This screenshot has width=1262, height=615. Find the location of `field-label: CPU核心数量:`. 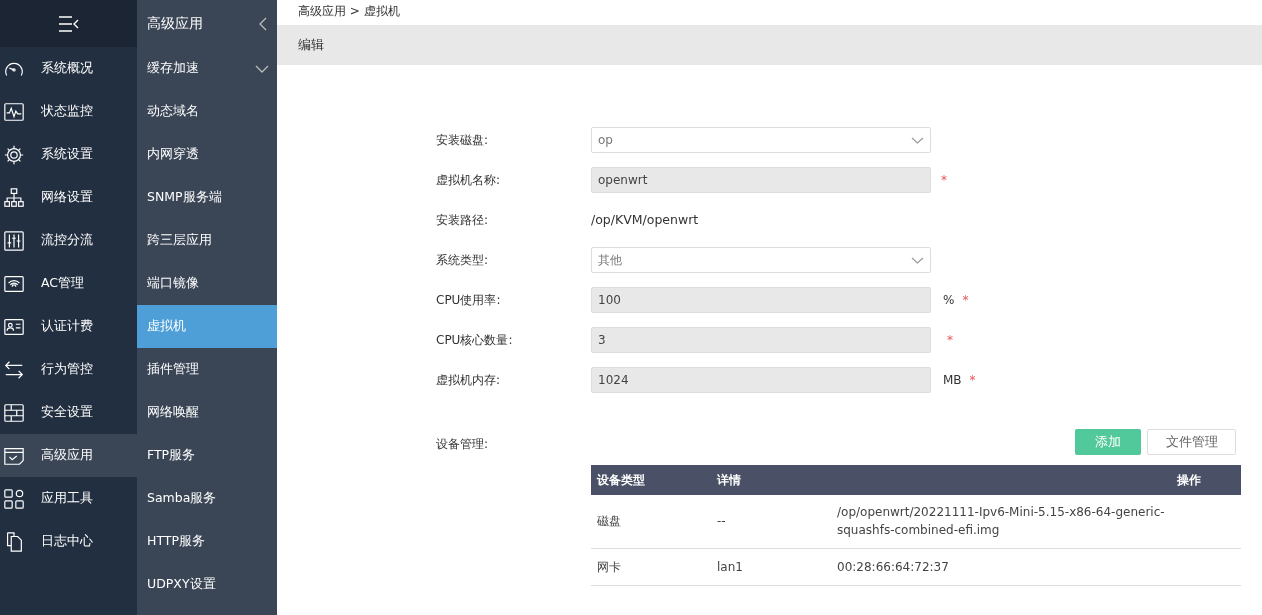

field-label: CPU核心数量: is located at coordinates (475, 340).